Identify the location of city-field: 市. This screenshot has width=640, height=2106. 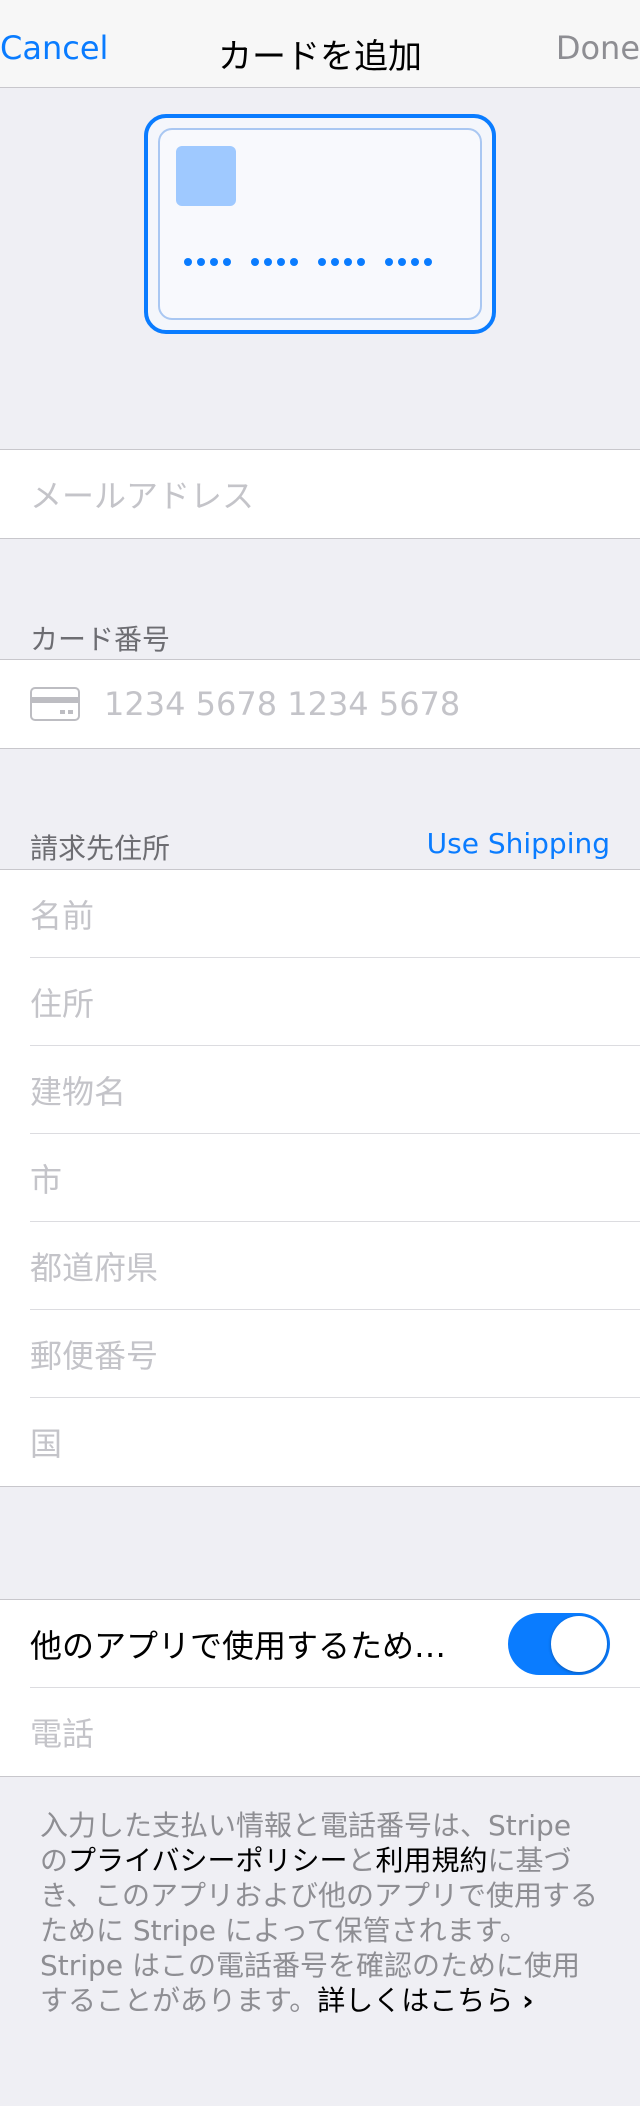
(320, 1178).